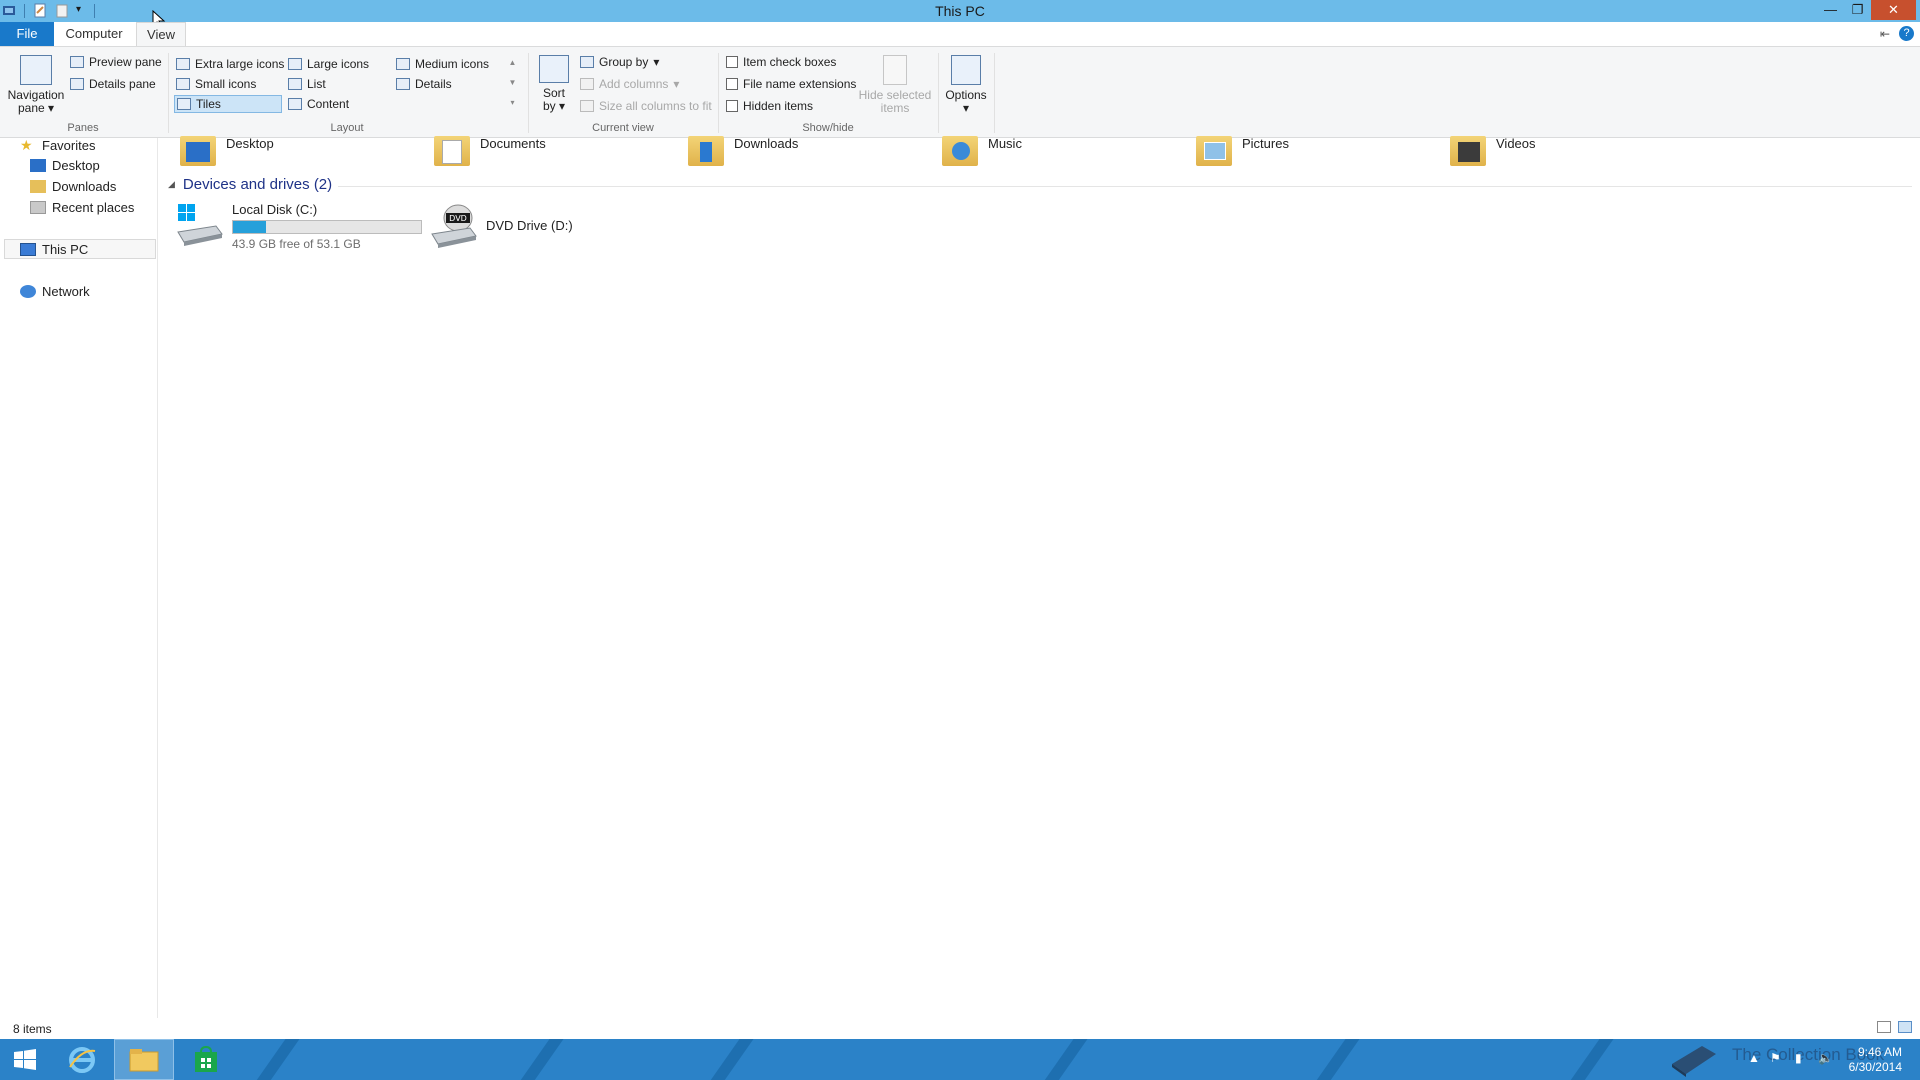 The width and height of the screenshot is (1920, 1080). I want to click on devices-section-header: ◢ Devices and drives (2), so click(250, 184).